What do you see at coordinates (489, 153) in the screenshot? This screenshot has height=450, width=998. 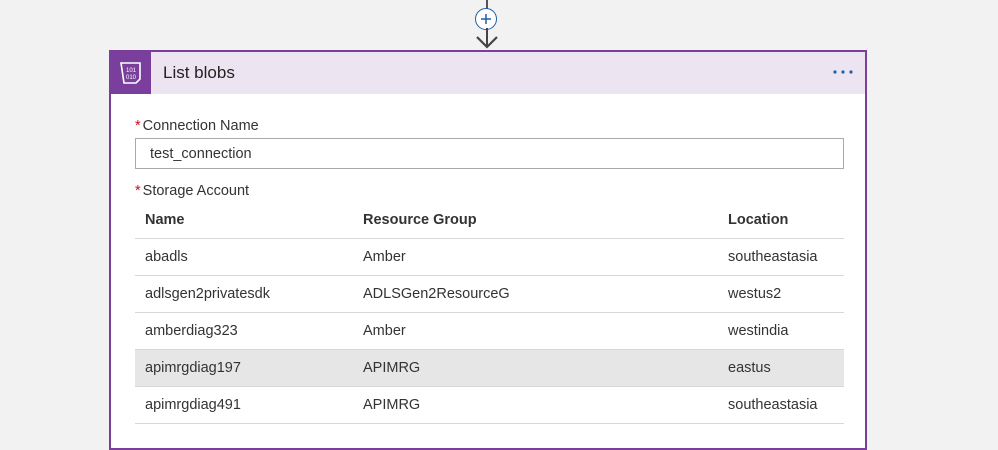 I see `connection-name-input` at bounding box center [489, 153].